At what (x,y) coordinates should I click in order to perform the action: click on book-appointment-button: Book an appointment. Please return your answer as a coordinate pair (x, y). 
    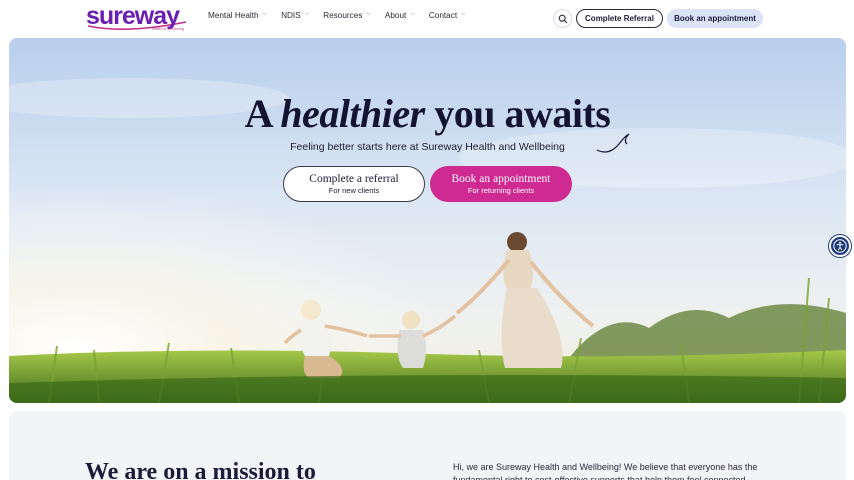
    Looking at the image, I should click on (715, 18).